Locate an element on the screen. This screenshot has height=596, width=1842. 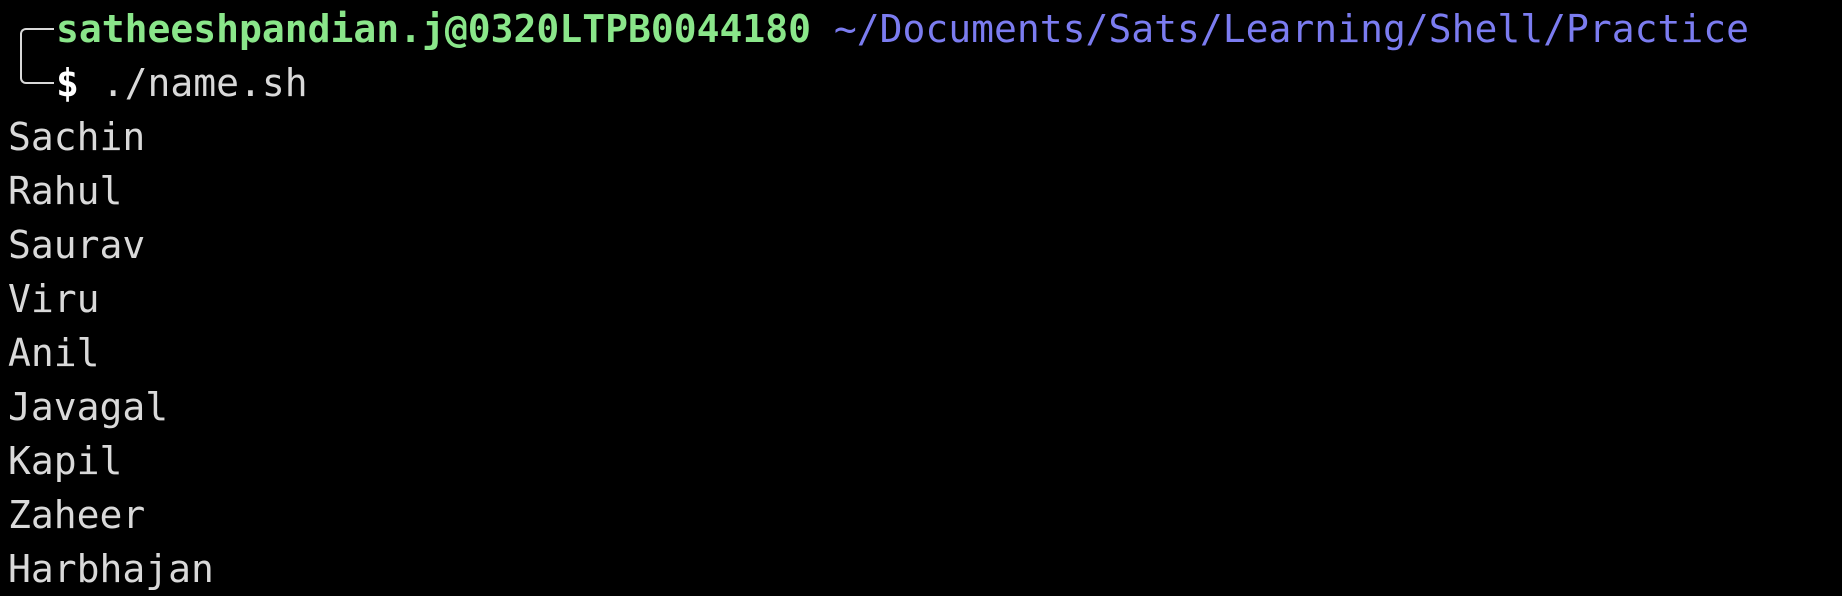
output-line: Kapil is located at coordinates (65, 461).